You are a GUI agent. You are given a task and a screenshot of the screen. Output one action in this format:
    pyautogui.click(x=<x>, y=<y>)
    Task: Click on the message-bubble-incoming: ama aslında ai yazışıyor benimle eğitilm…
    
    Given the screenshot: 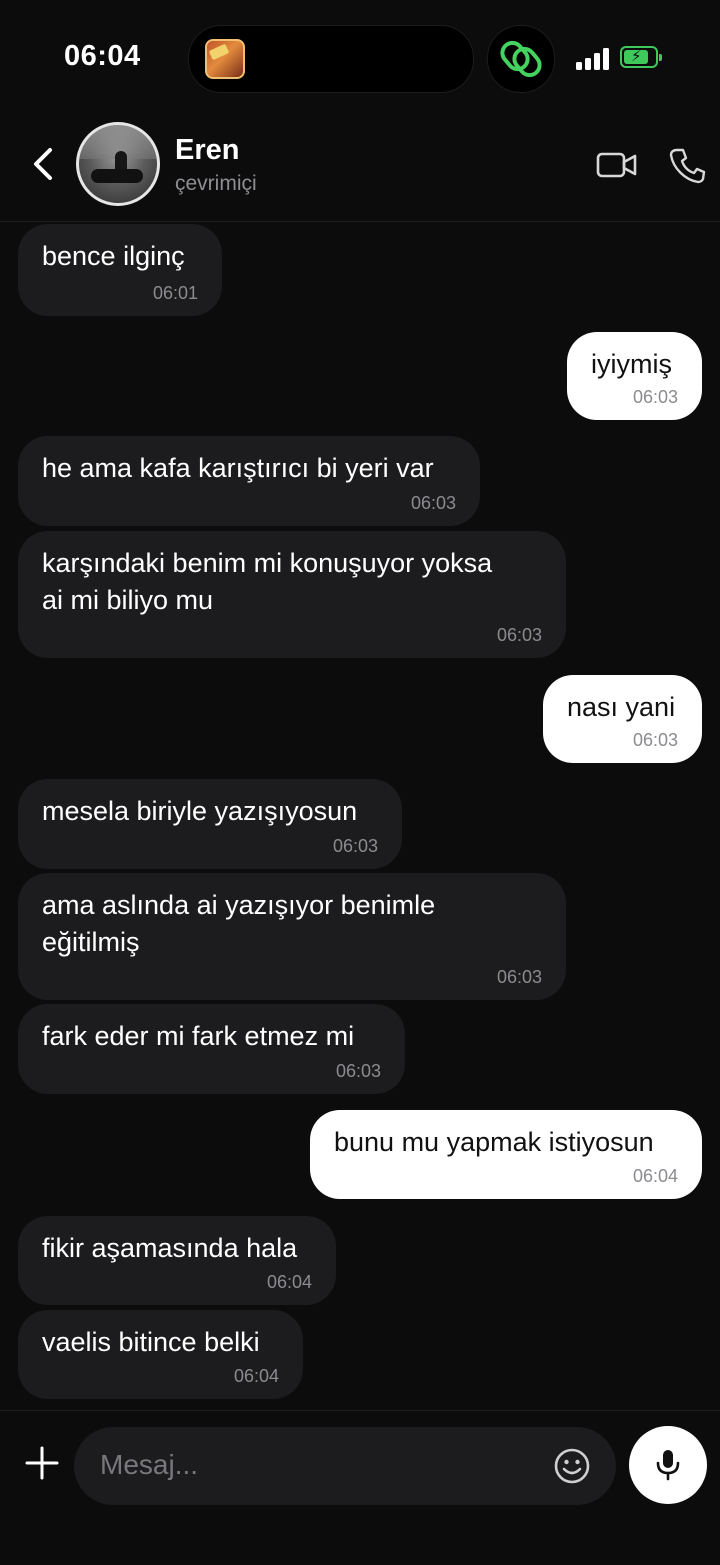 What is the action you would take?
    pyautogui.click(x=292, y=936)
    